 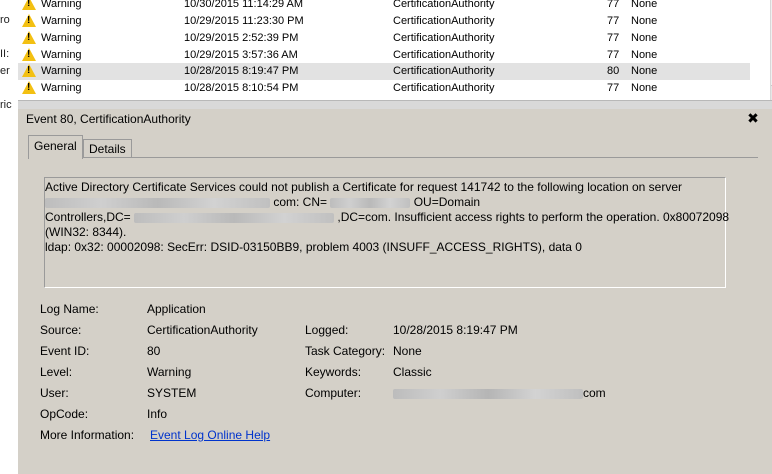 I want to click on source-value: CertificationAuthority, so click(x=202, y=330).